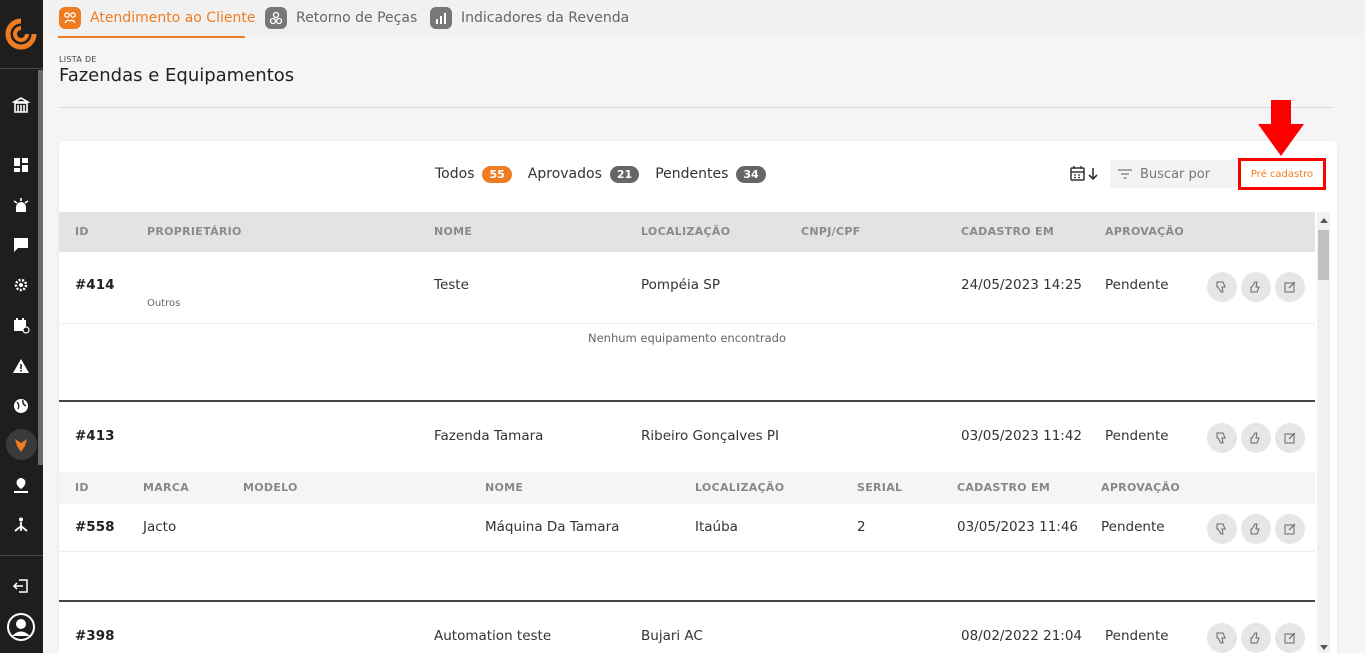  I want to click on user-avatar-icon, so click(21, 627).